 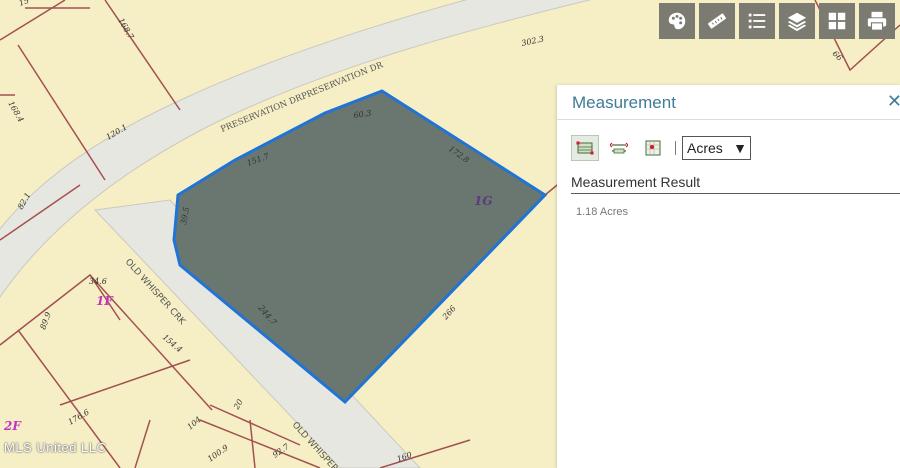 What do you see at coordinates (675, 148) in the screenshot?
I see `tool-separator` at bounding box center [675, 148].